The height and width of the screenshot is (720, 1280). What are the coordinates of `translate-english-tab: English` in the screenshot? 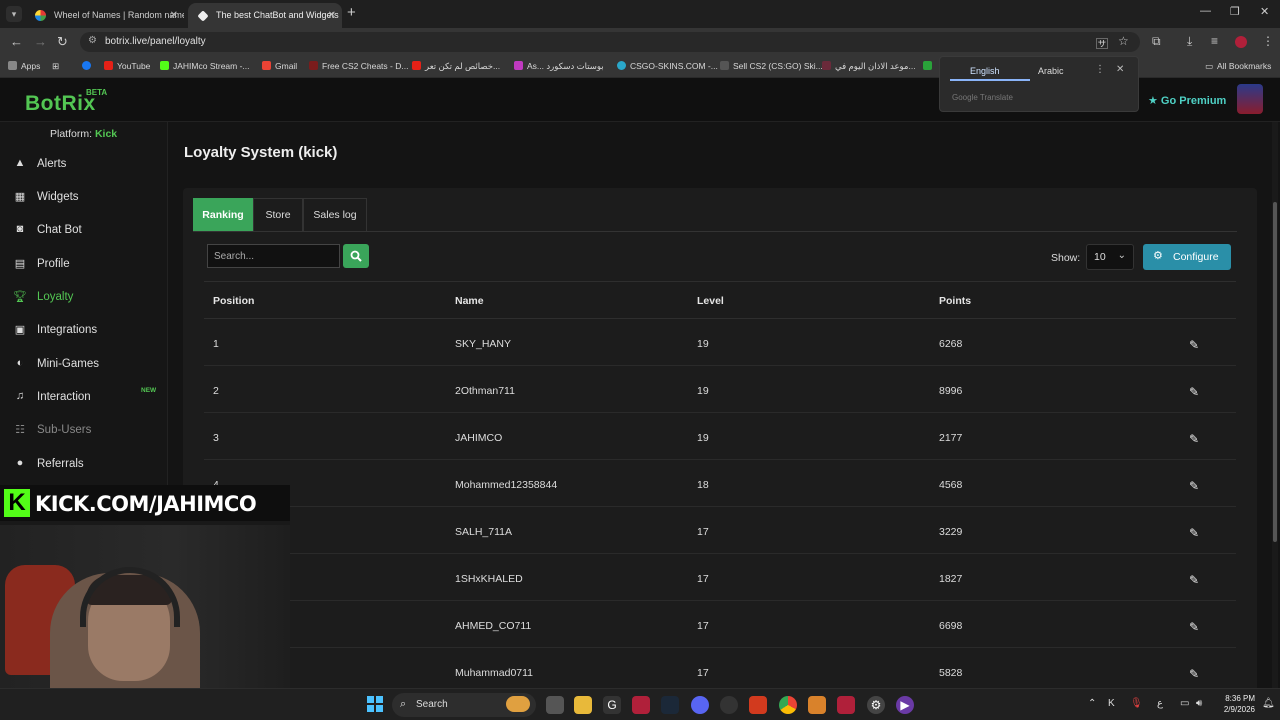 It's located at (985, 71).